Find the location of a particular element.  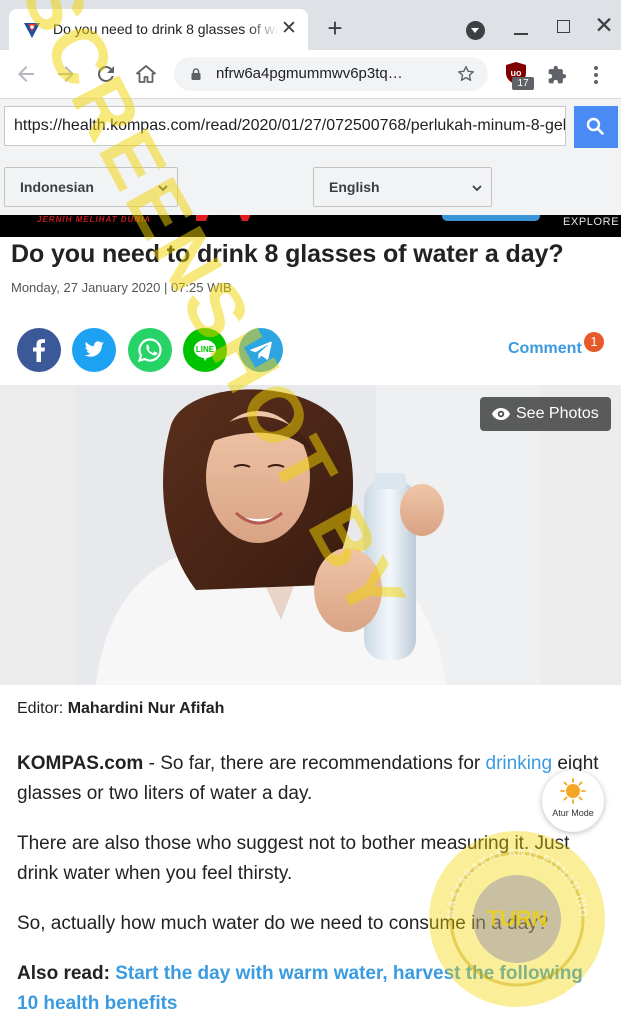

whatsapp-icon is located at coordinates (149, 350).